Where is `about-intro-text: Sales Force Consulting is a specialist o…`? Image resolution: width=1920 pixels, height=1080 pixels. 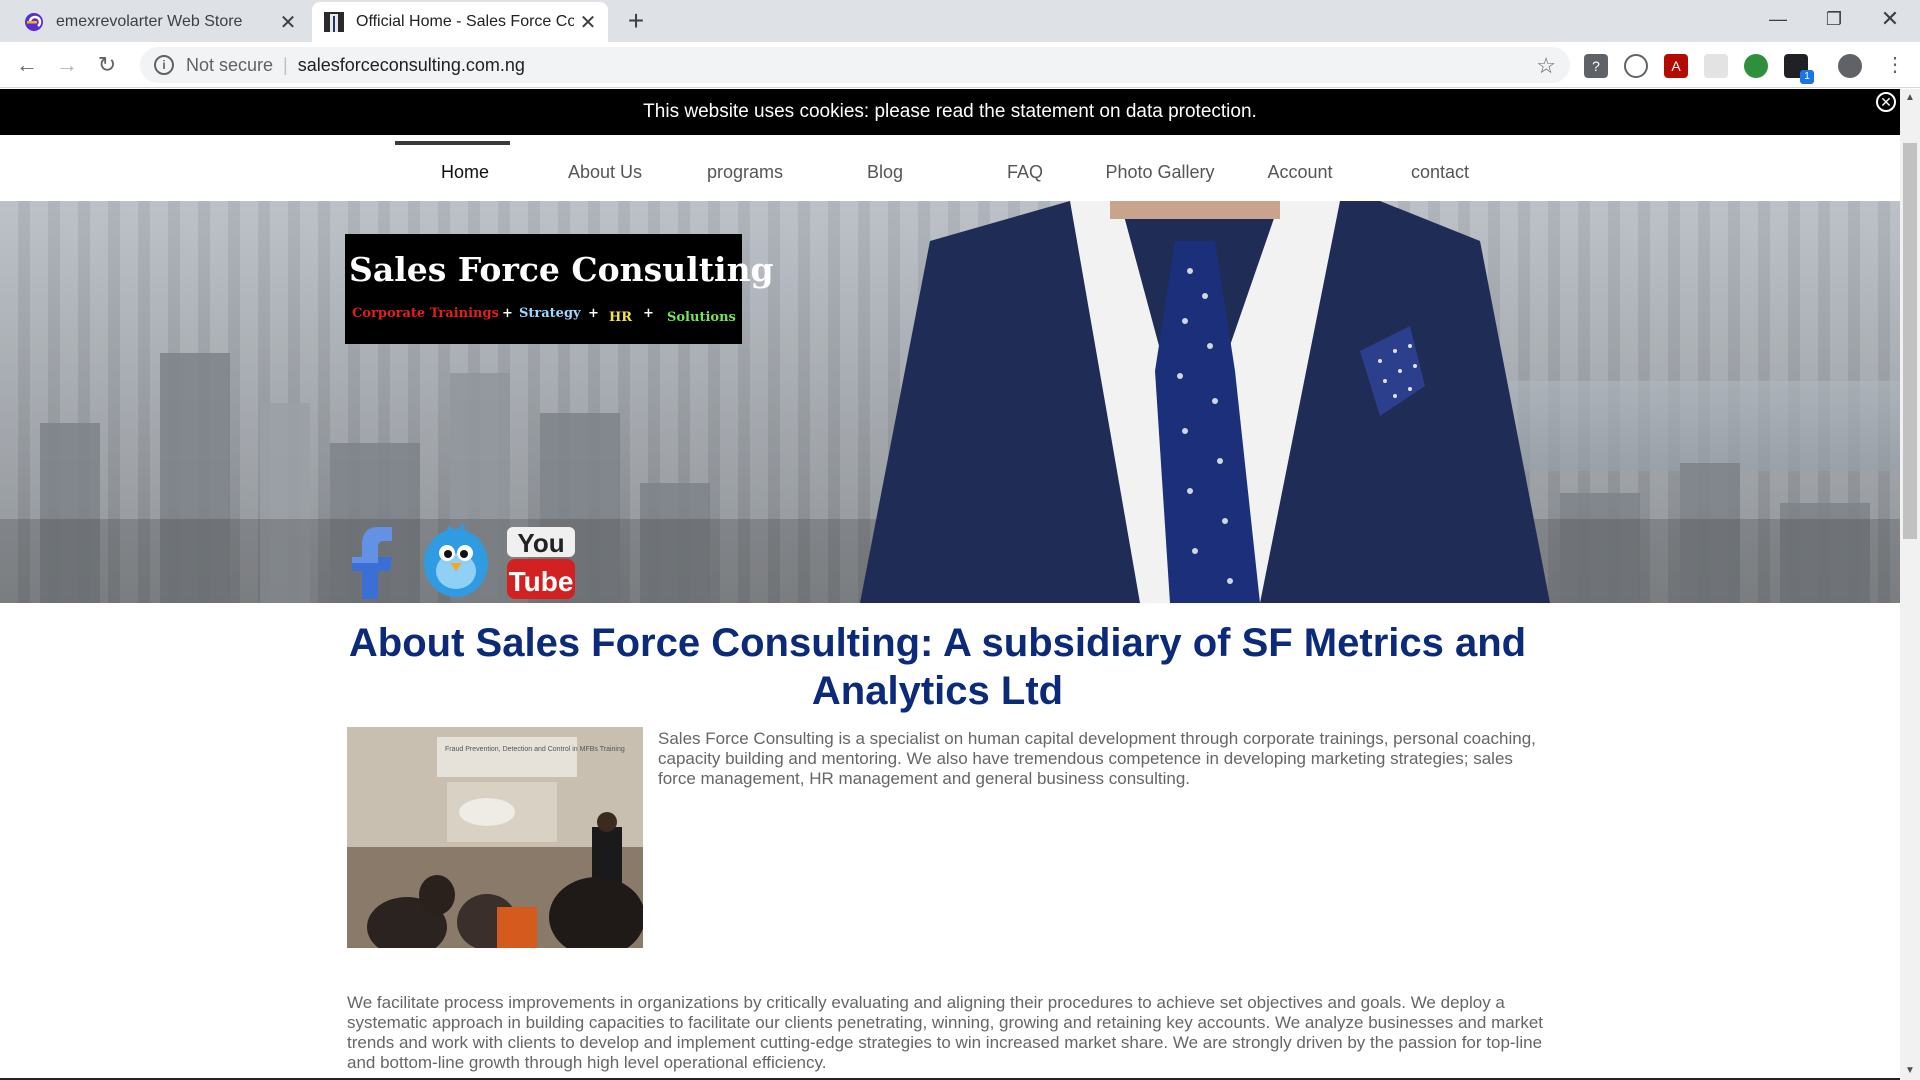 about-intro-text: Sales Force Consulting is a specialist o… is located at coordinates (1097, 758).